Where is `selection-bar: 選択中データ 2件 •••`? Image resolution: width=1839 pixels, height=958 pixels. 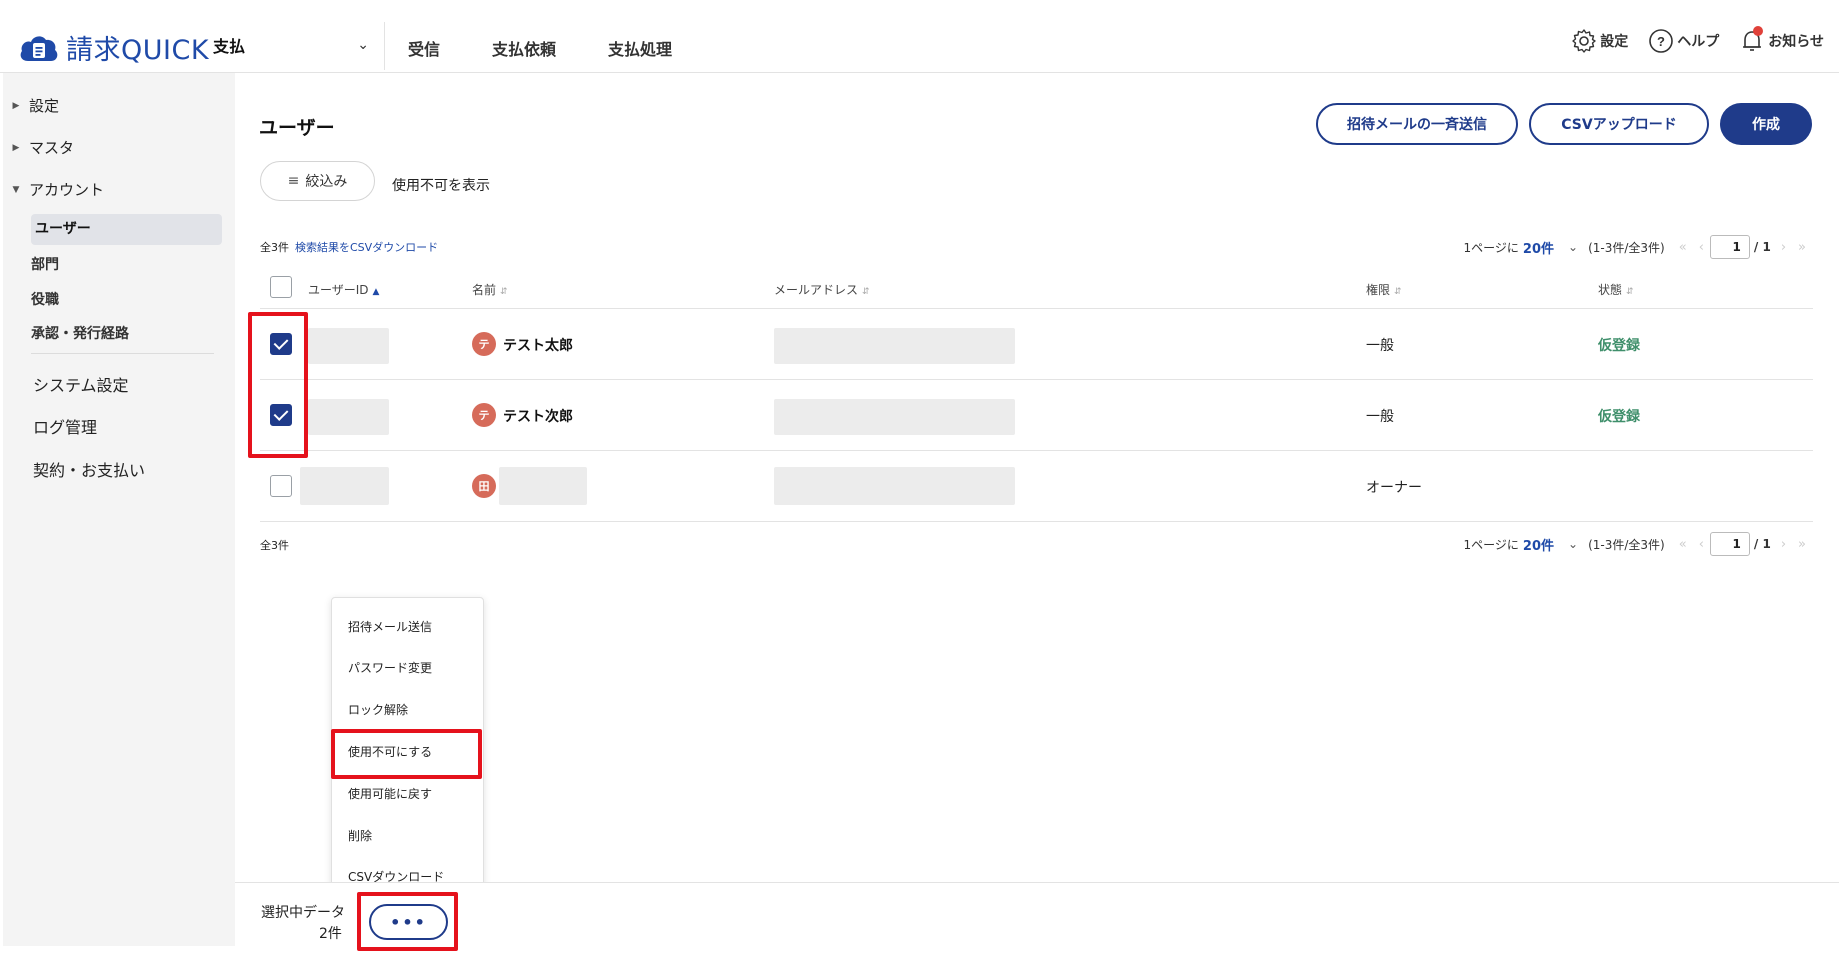 selection-bar: 選択中データ 2件 ••• is located at coordinates (1037, 920).